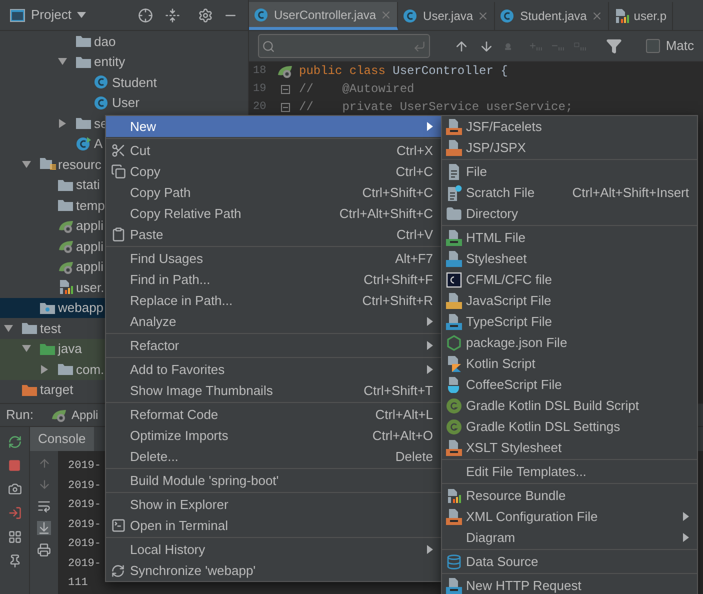 Image resolution: width=703 pixels, height=594 pixels. Describe the element at coordinates (260, 107) in the screenshot. I see `line-number: 20` at that location.